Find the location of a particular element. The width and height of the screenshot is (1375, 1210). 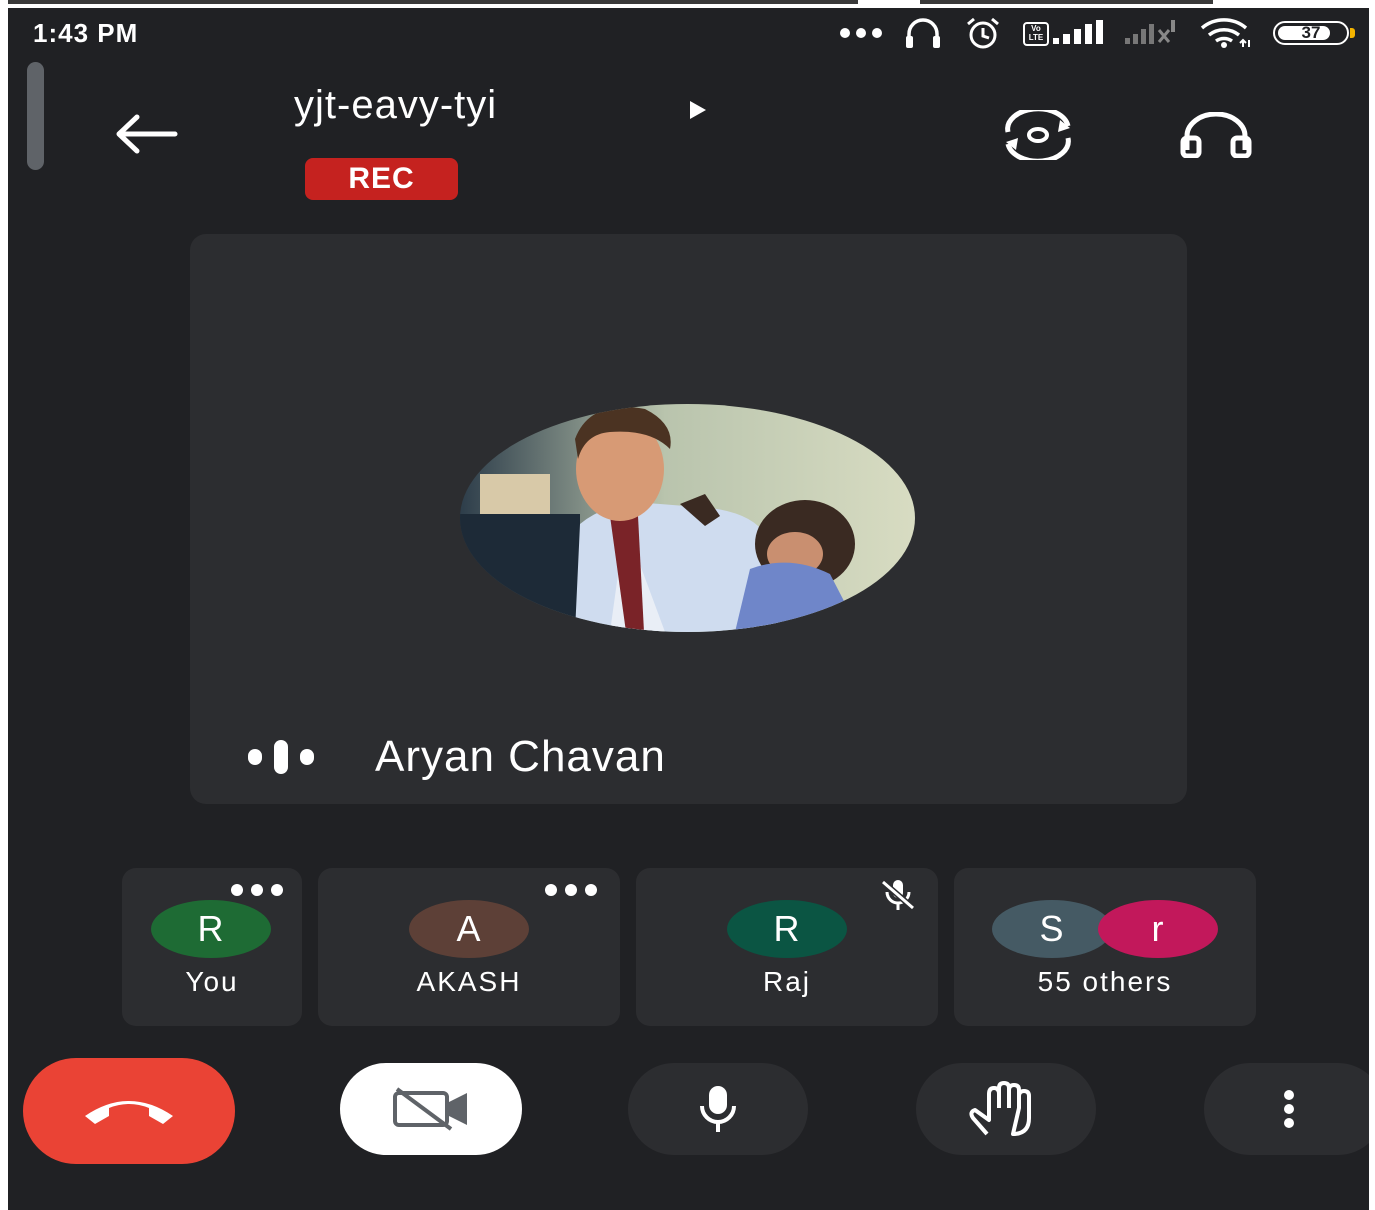

meeting-details-button is located at coordinates (699, 110).